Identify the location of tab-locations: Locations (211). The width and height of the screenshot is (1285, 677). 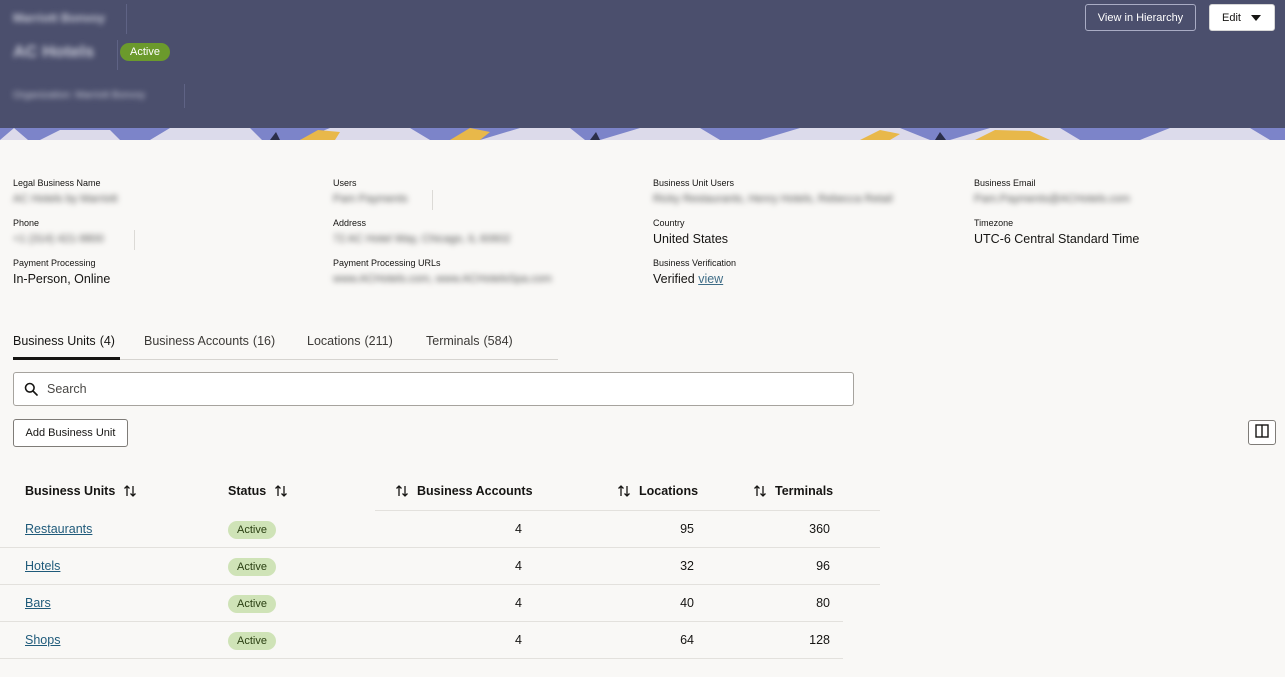
(350, 341).